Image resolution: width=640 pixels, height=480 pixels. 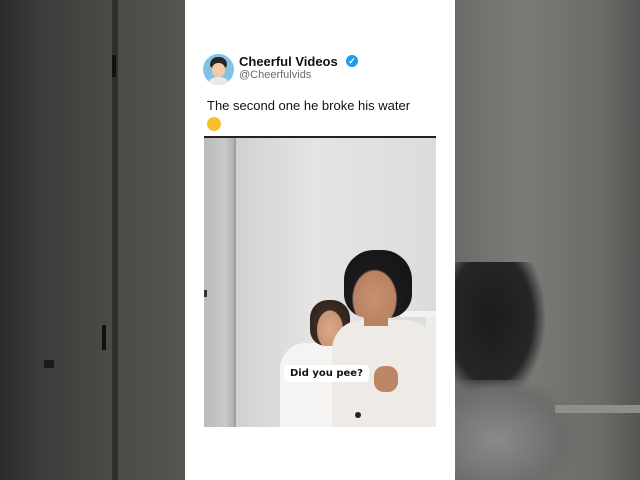 What do you see at coordinates (288, 61) in the screenshot?
I see `author-name: Cheerful Videos` at bounding box center [288, 61].